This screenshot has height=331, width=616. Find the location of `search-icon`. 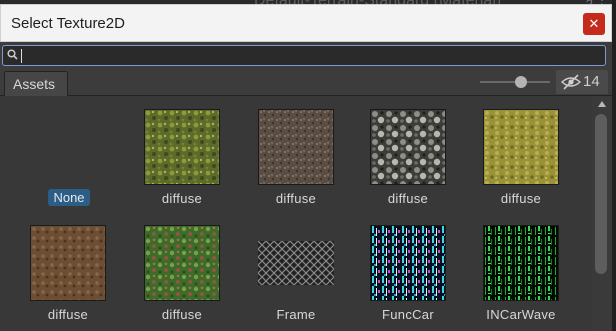

search-icon is located at coordinates (12, 54).